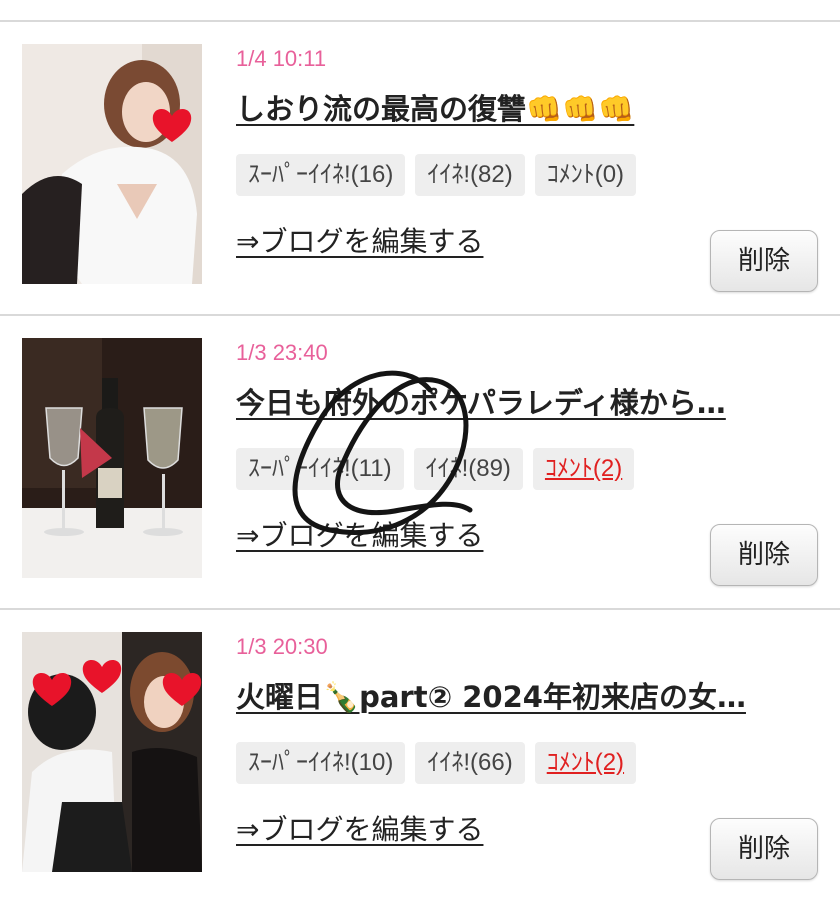 This screenshot has width=840, height=904. What do you see at coordinates (468, 469) in the screenshot?
I see `like-count: ｲｲﾈ!(89)` at bounding box center [468, 469].